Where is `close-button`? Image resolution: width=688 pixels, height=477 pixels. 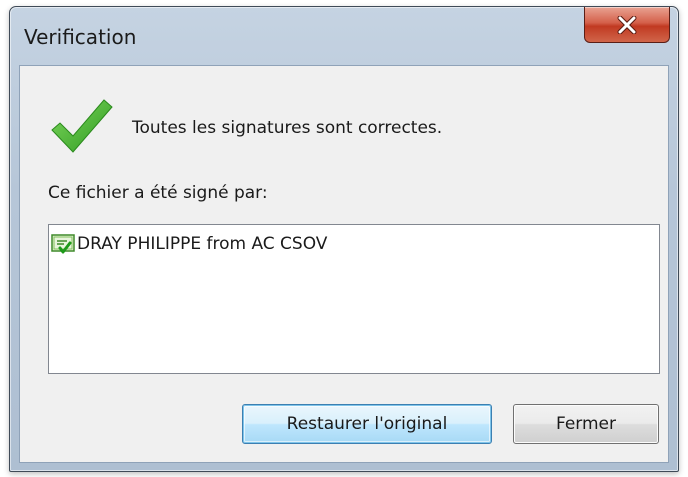 close-button is located at coordinates (627, 25).